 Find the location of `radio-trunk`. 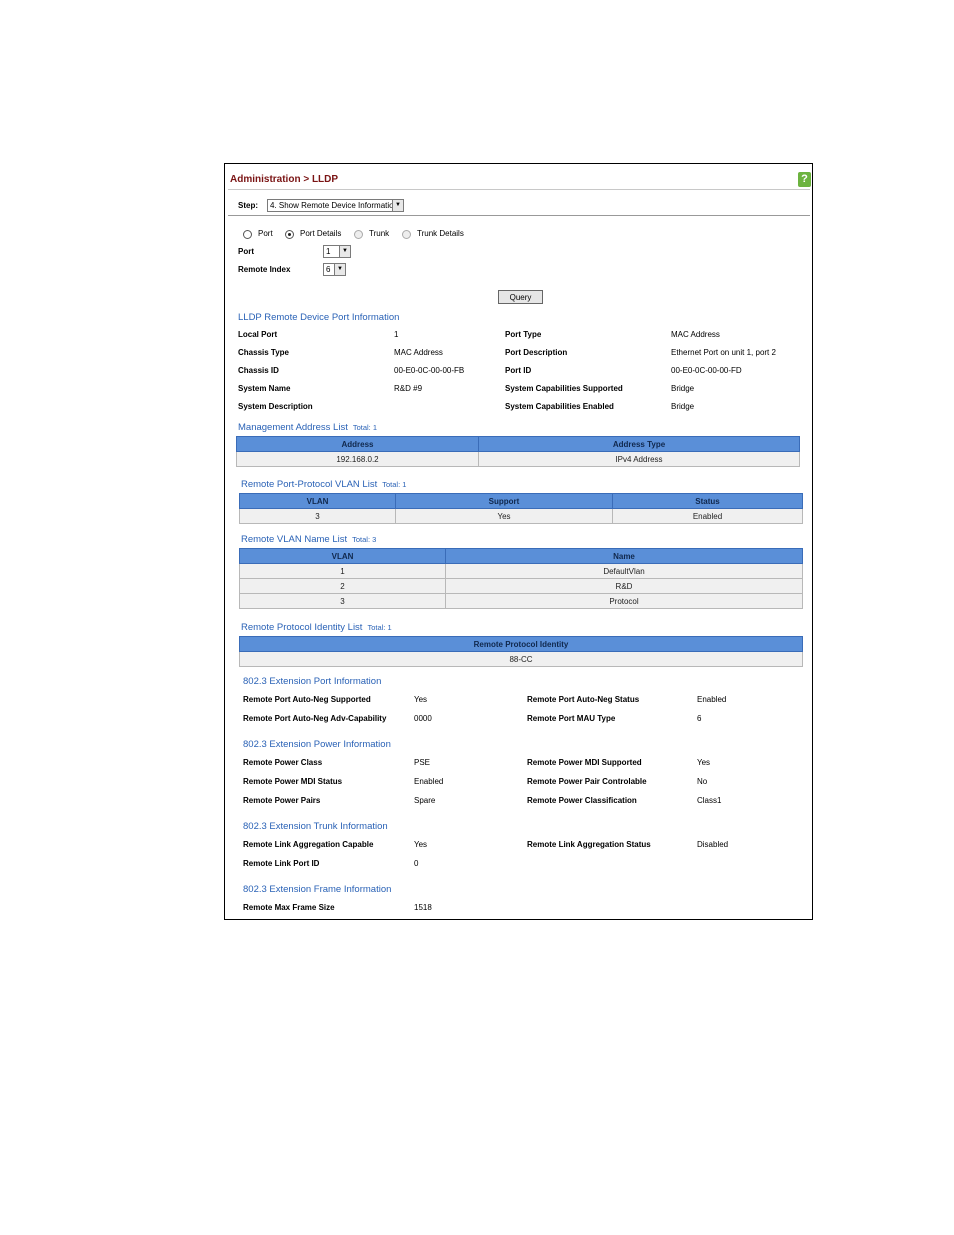

radio-trunk is located at coordinates (358, 234).